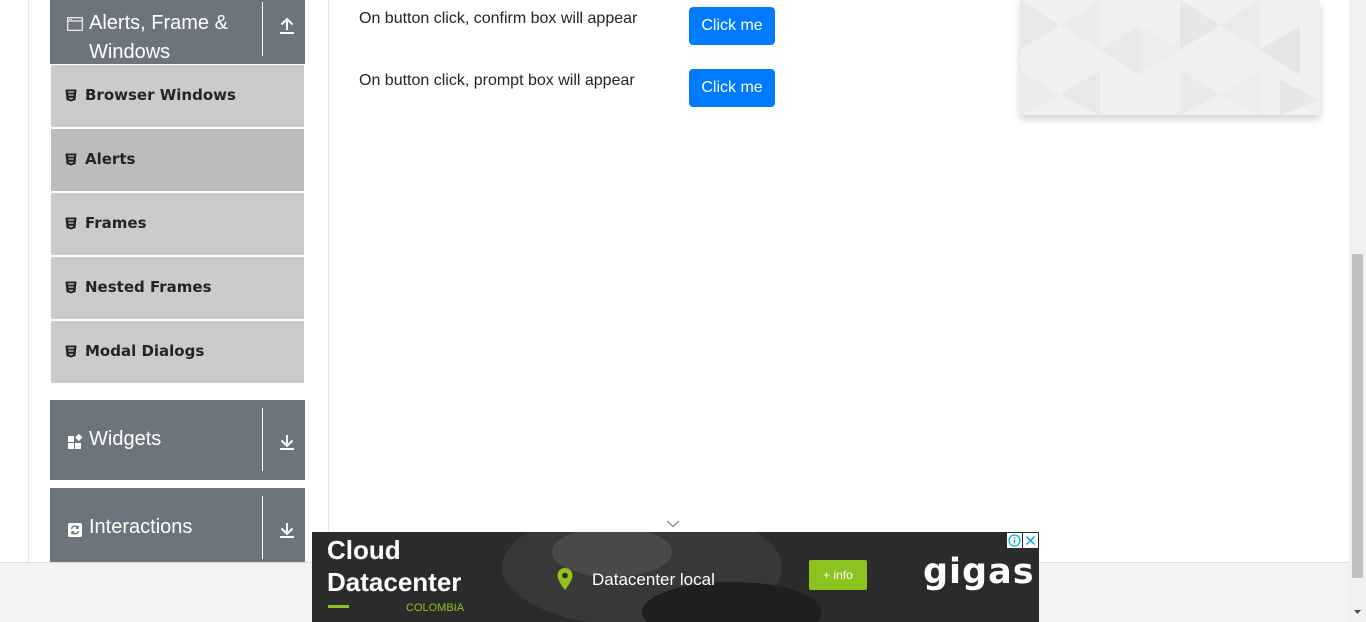  I want to click on group-header-alerts-frame-windows: Alerts, Frame & Windows, so click(177, 32).